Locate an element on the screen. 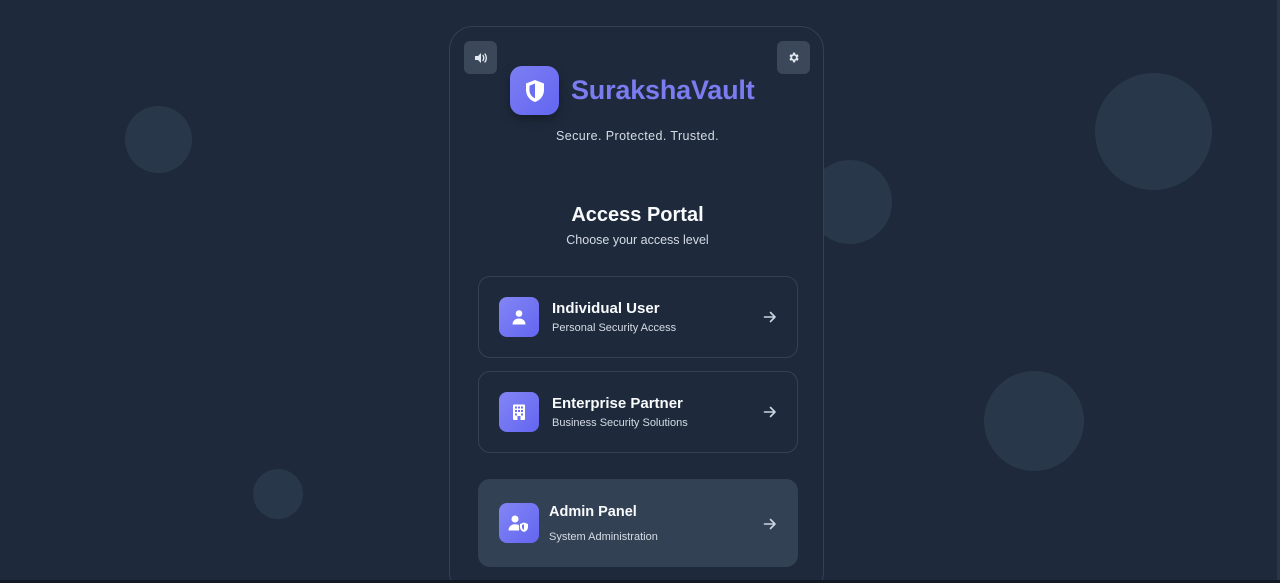 Image resolution: width=1280 pixels, height=583 pixels. gear-icon is located at coordinates (794, 57).